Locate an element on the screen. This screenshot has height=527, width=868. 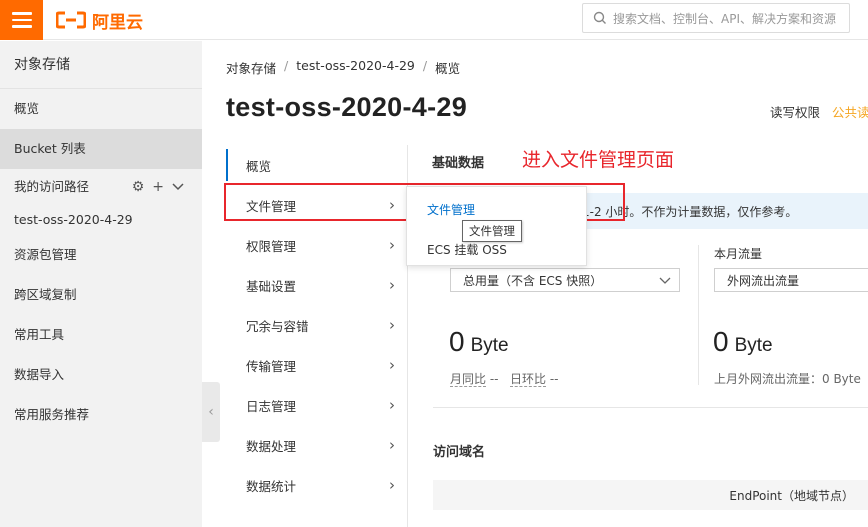
search-icon is located at coordinates (599, 17).